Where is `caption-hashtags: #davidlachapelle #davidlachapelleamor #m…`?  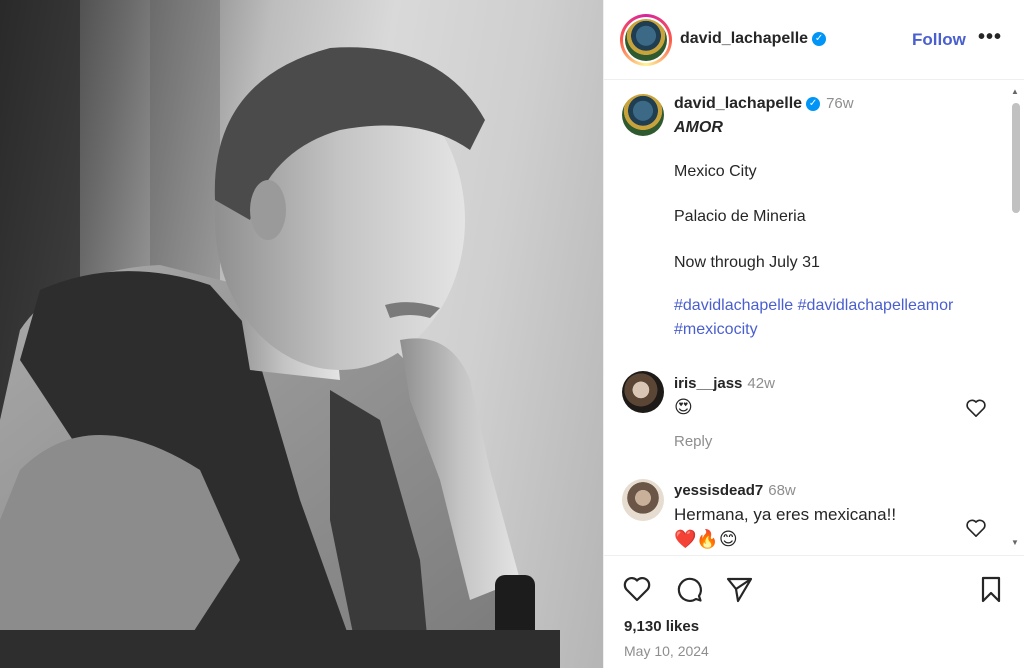
caption-hashtags: #davidlachapelle #davidlachapelleamor #m… is located at coordinates (834, 318).